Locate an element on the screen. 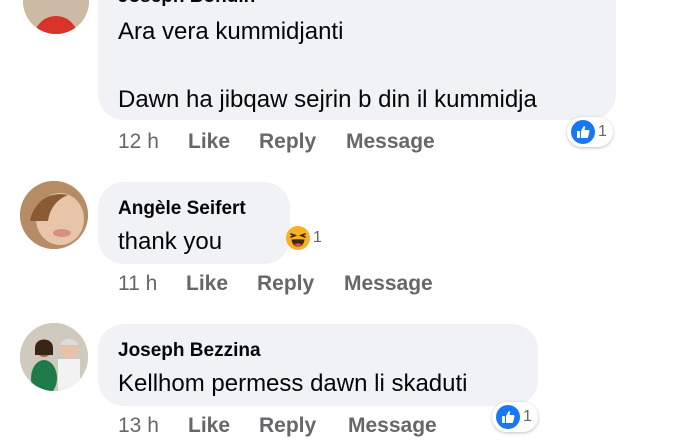  comment-timestamp: 11 h is located at coordinates (137, 284).